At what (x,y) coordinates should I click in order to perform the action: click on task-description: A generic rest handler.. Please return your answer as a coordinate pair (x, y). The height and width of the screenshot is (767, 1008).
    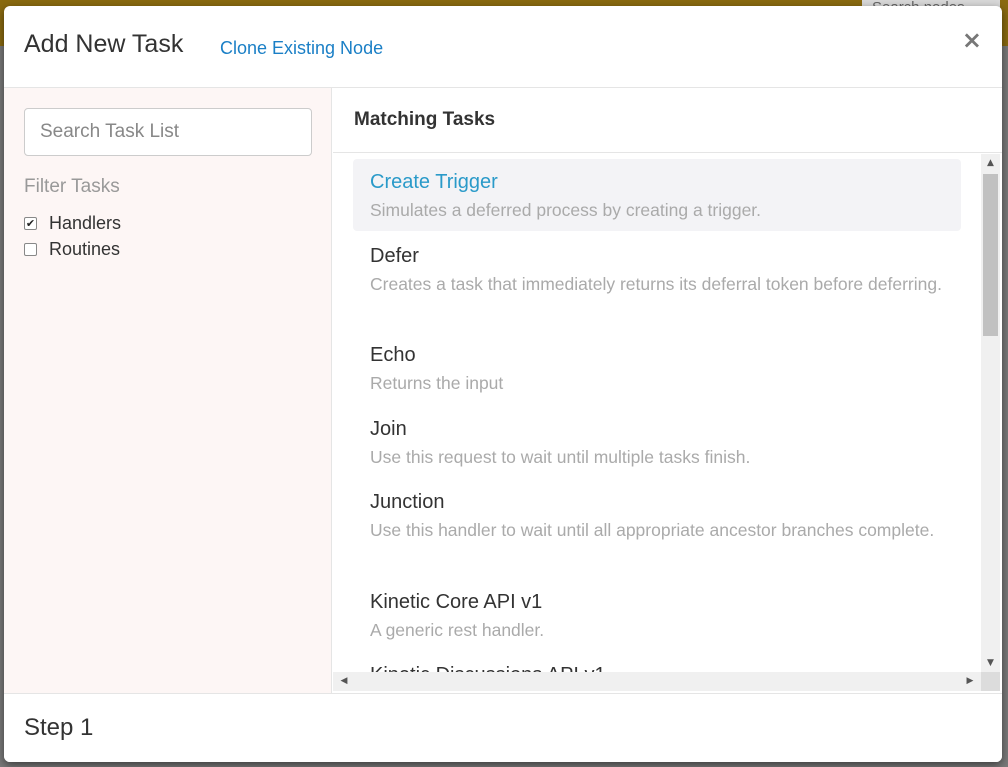
    Looking at the image, I should click on (457, 630).